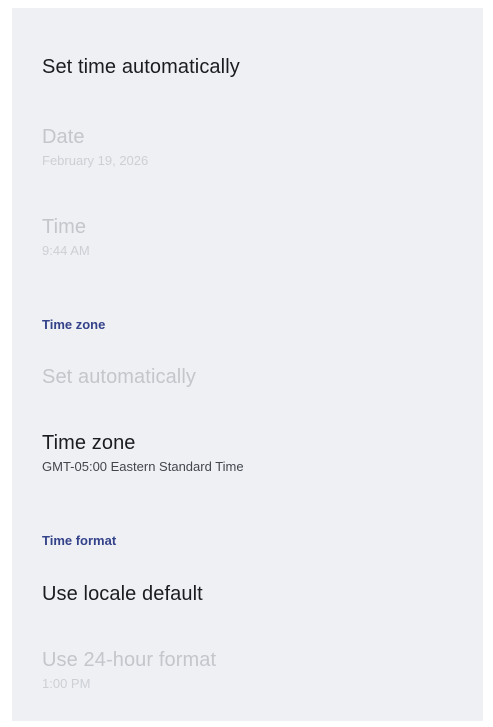 The height and width of the screenshot is (727, 493). Describe the element at coordinates (66, 683) in the screenshot. I see `use-24-hour-format-example: 1:00 PM` at that location.